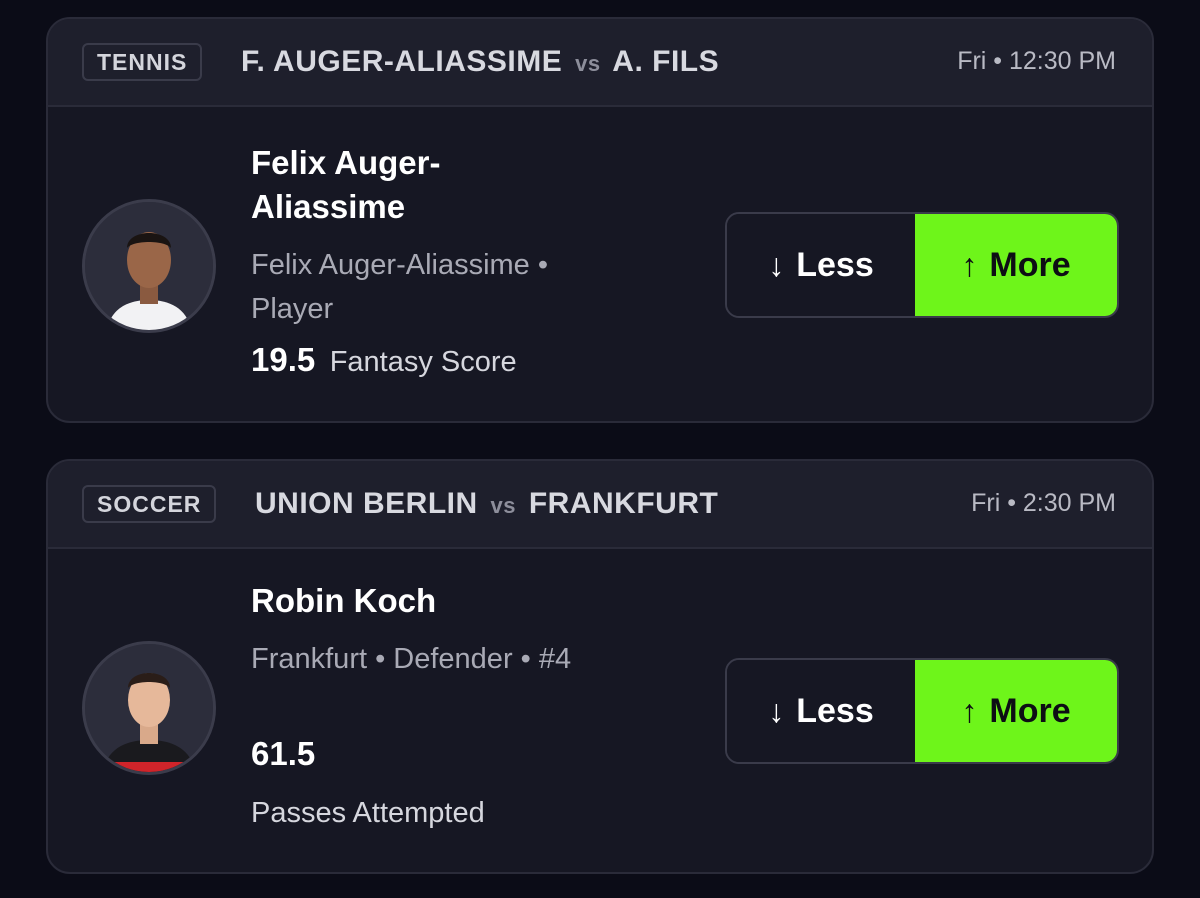 The image size is (1200, 898). I want to click on player-name: Robin Koch, so click(344, 600).